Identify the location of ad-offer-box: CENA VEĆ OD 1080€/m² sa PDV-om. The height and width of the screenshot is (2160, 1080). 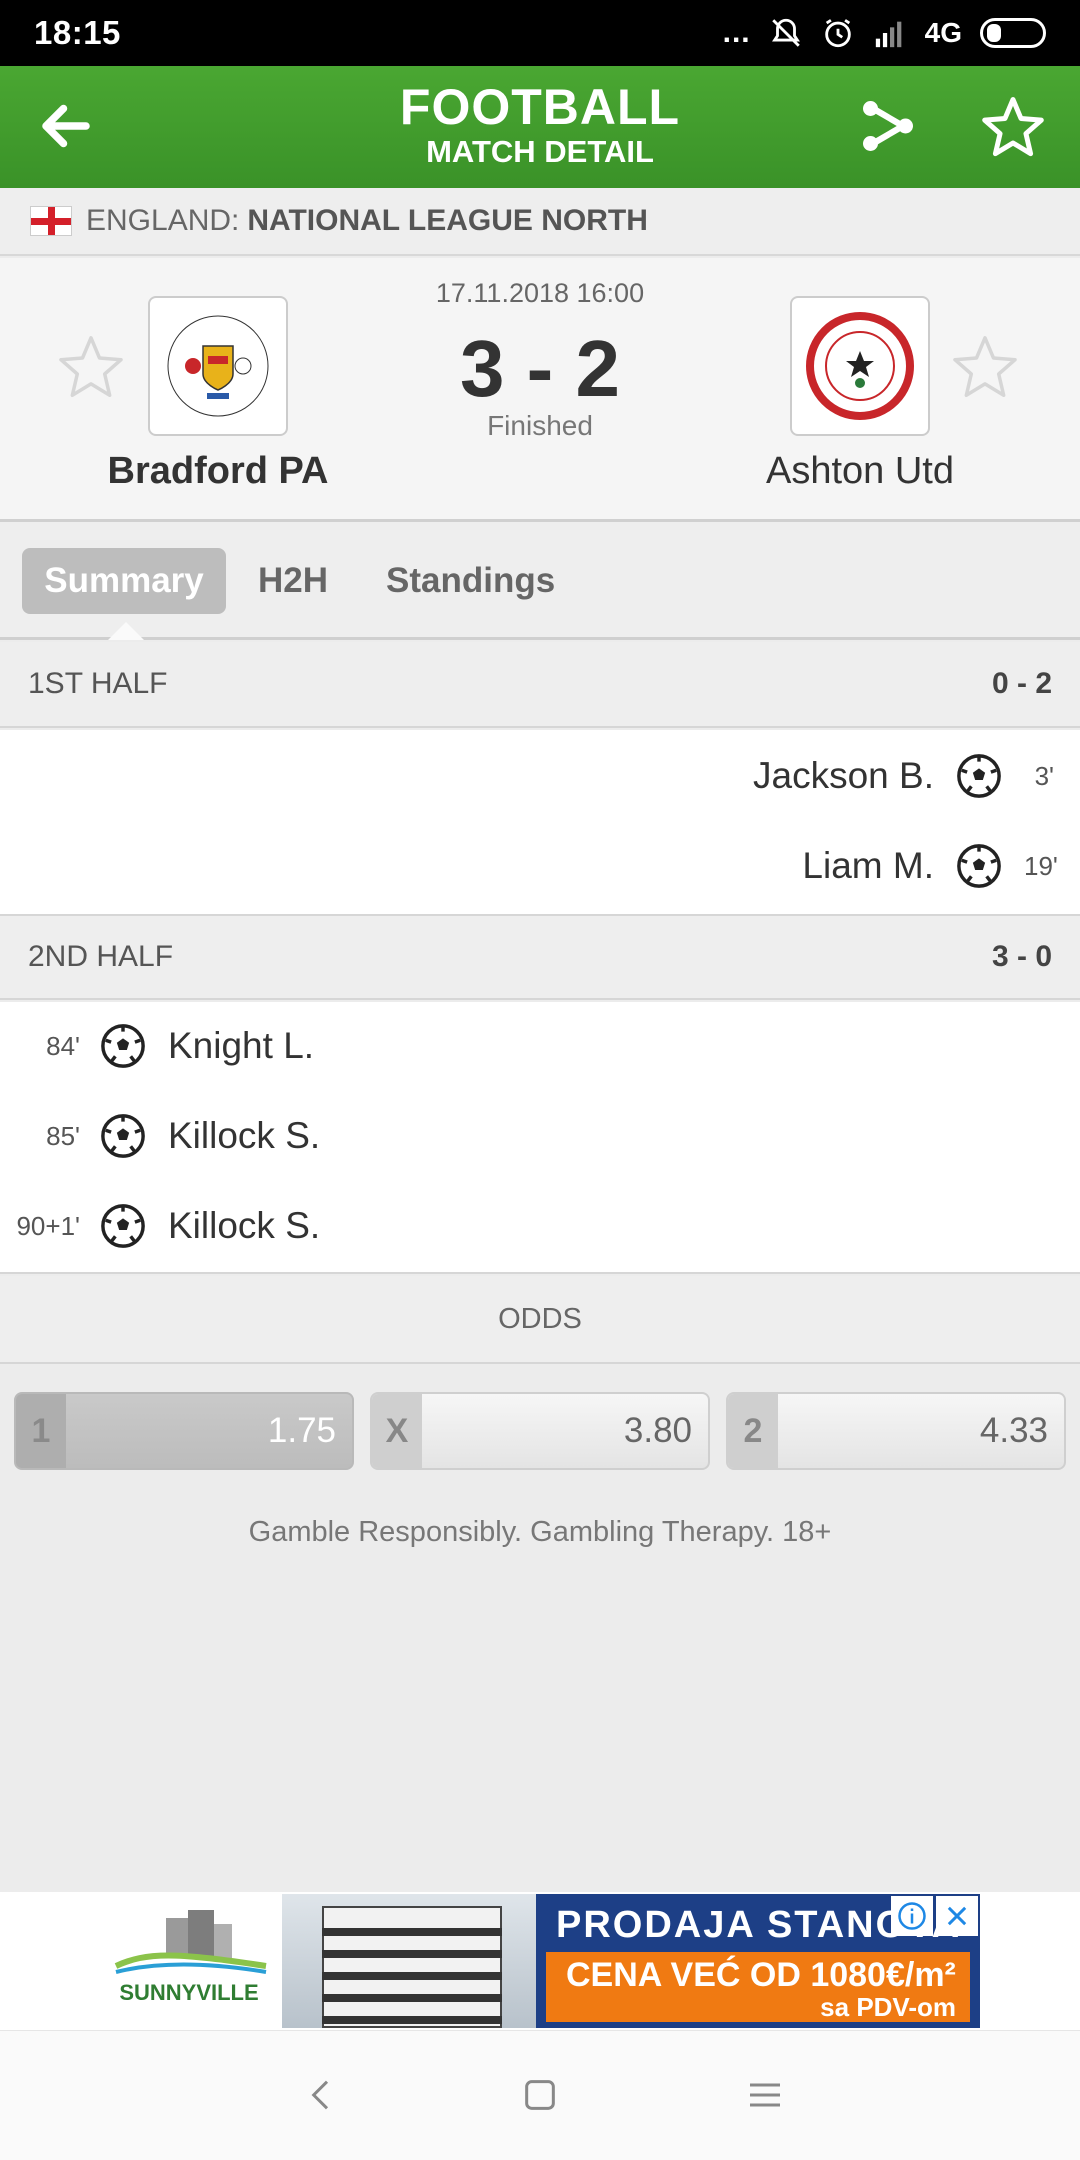
(758, 1987).